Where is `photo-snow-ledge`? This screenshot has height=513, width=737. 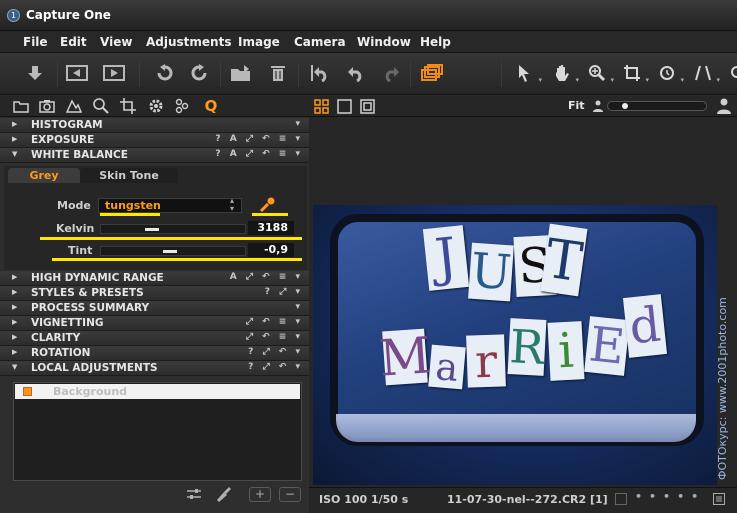 photo-snow-ledge is located at coordinates (516, 428).